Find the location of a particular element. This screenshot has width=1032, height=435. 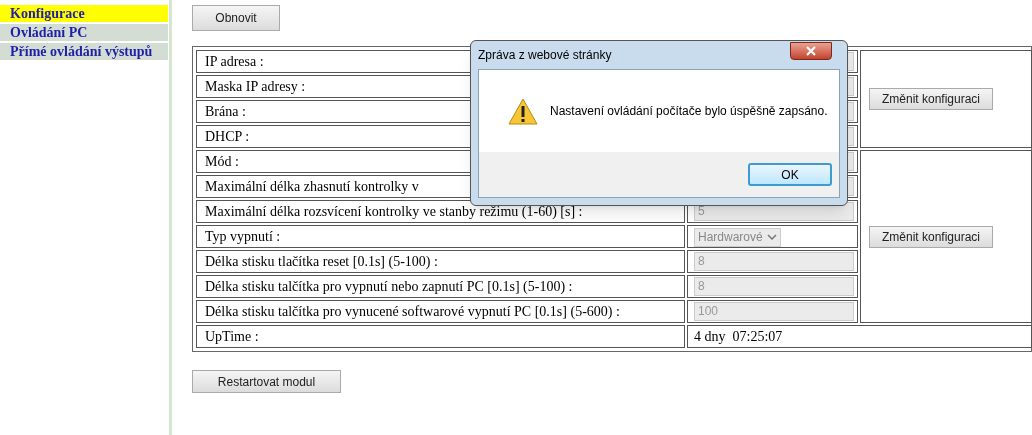

restart-button: Restartovat modul is located at coordinates (266, 381).